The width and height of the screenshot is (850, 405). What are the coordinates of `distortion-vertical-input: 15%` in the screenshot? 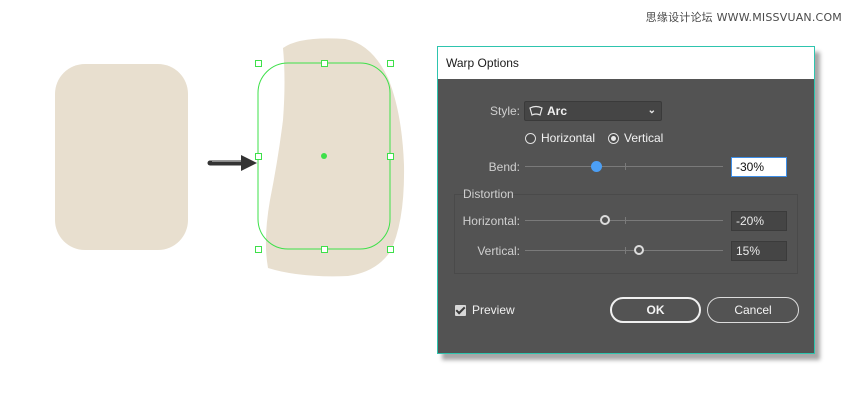 It's located at (759, 251).